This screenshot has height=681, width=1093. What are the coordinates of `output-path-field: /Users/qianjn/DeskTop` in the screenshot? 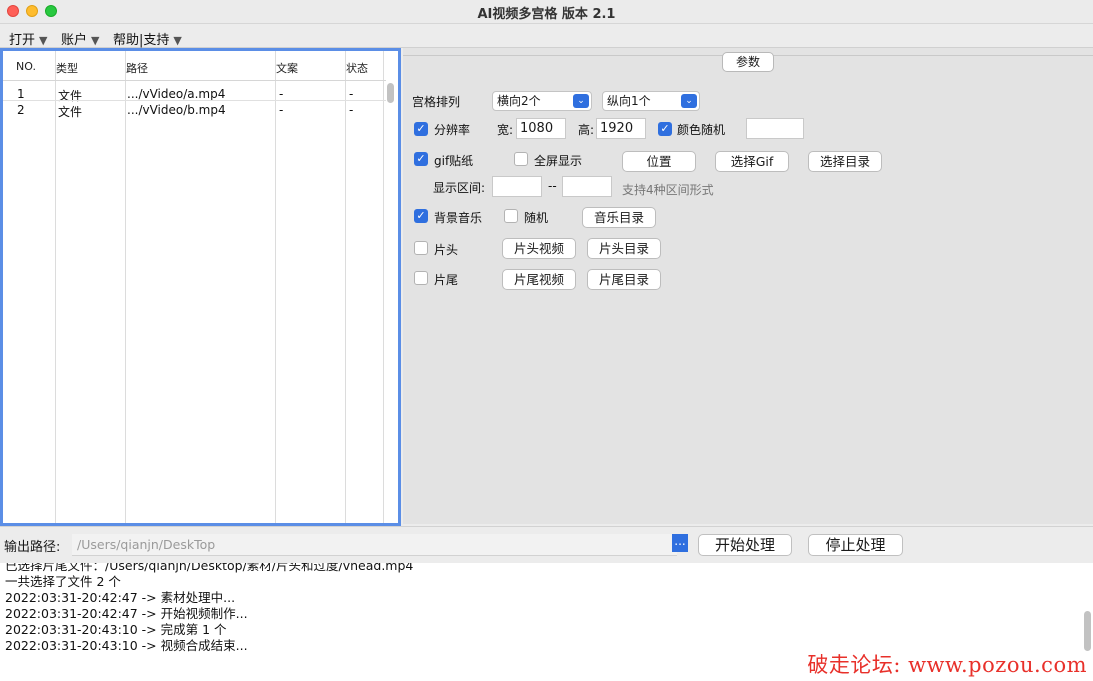 It's located at (374, 545).